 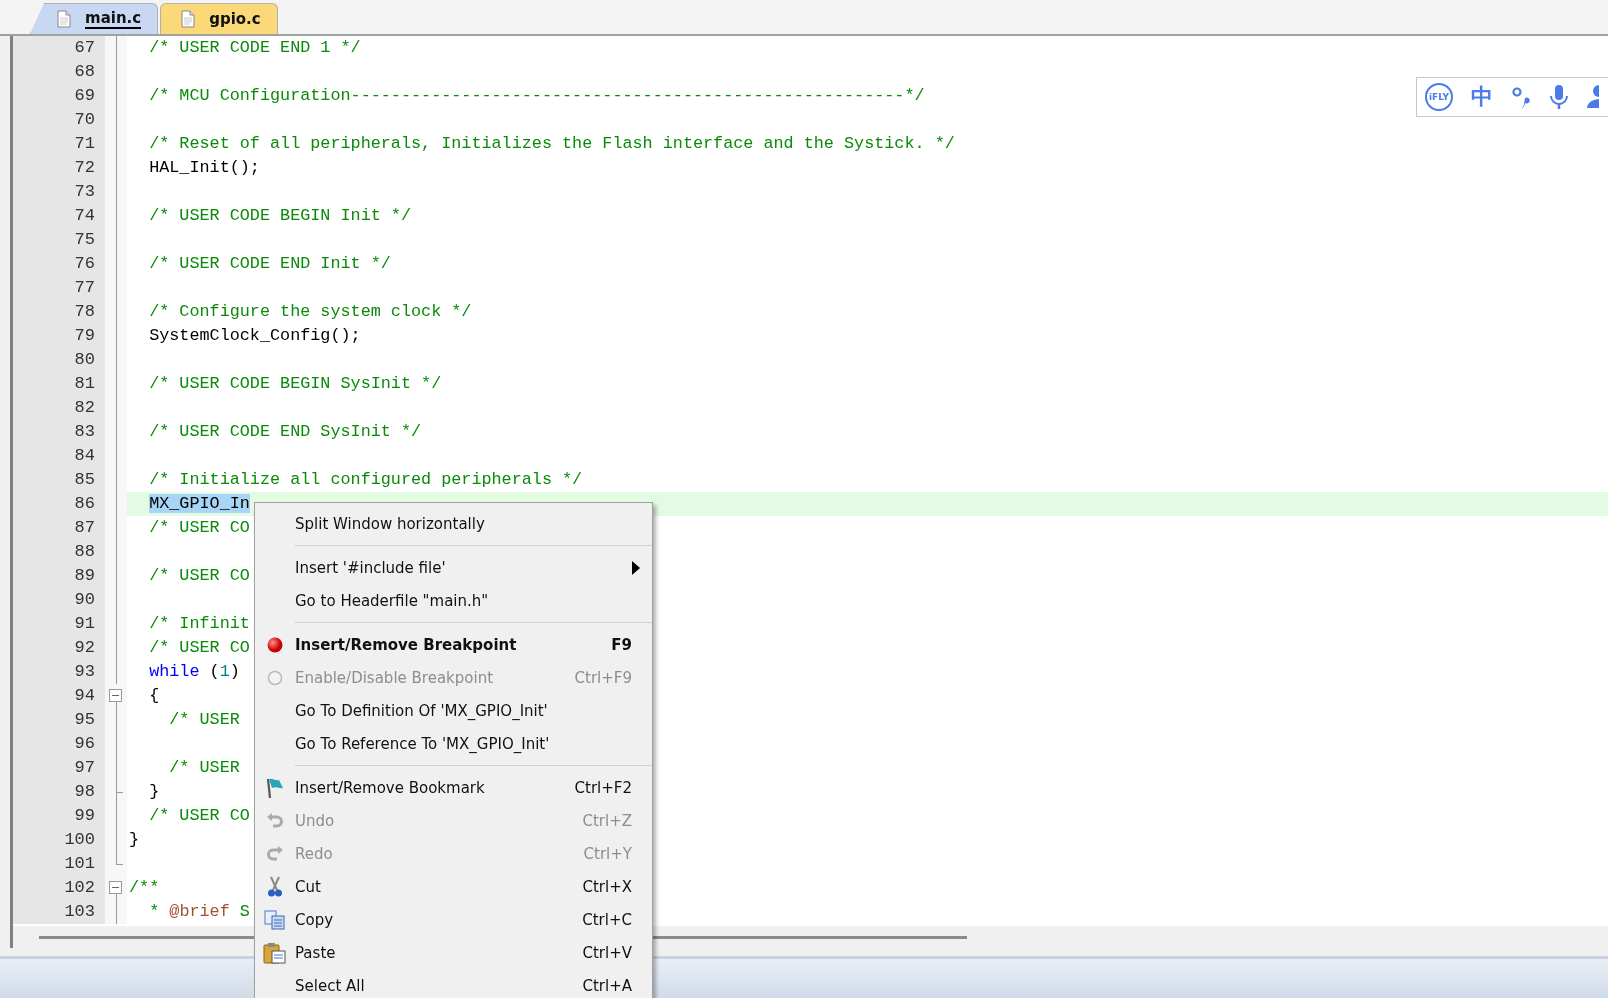 I want to click on code-text: ), so click(x=234, y=671).